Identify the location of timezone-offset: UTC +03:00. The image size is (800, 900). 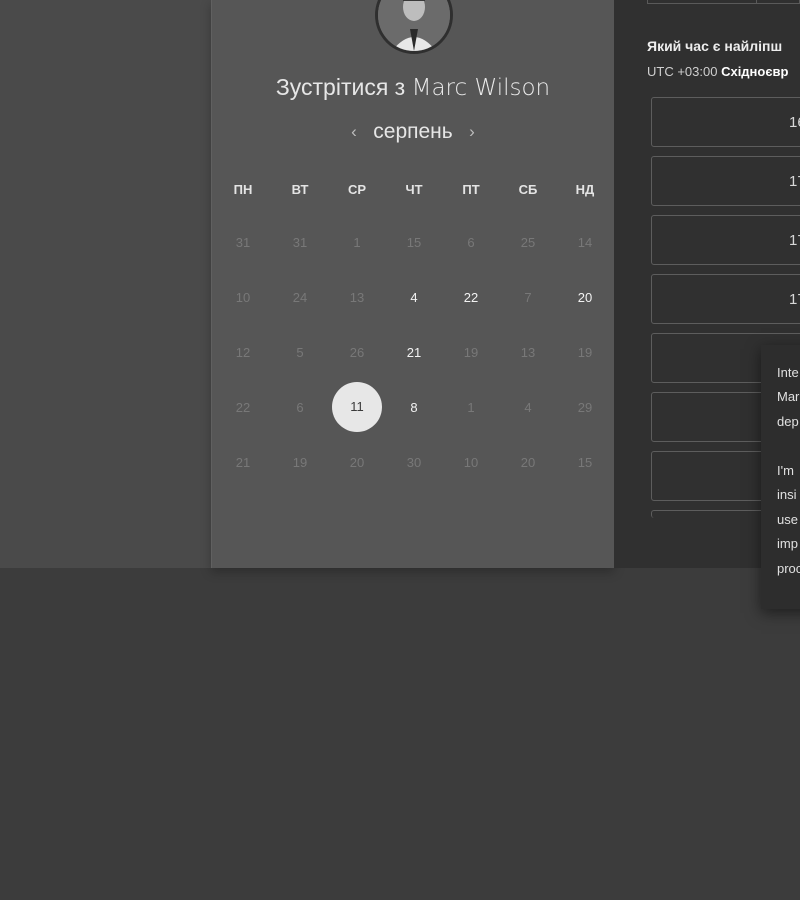
(682, 71).